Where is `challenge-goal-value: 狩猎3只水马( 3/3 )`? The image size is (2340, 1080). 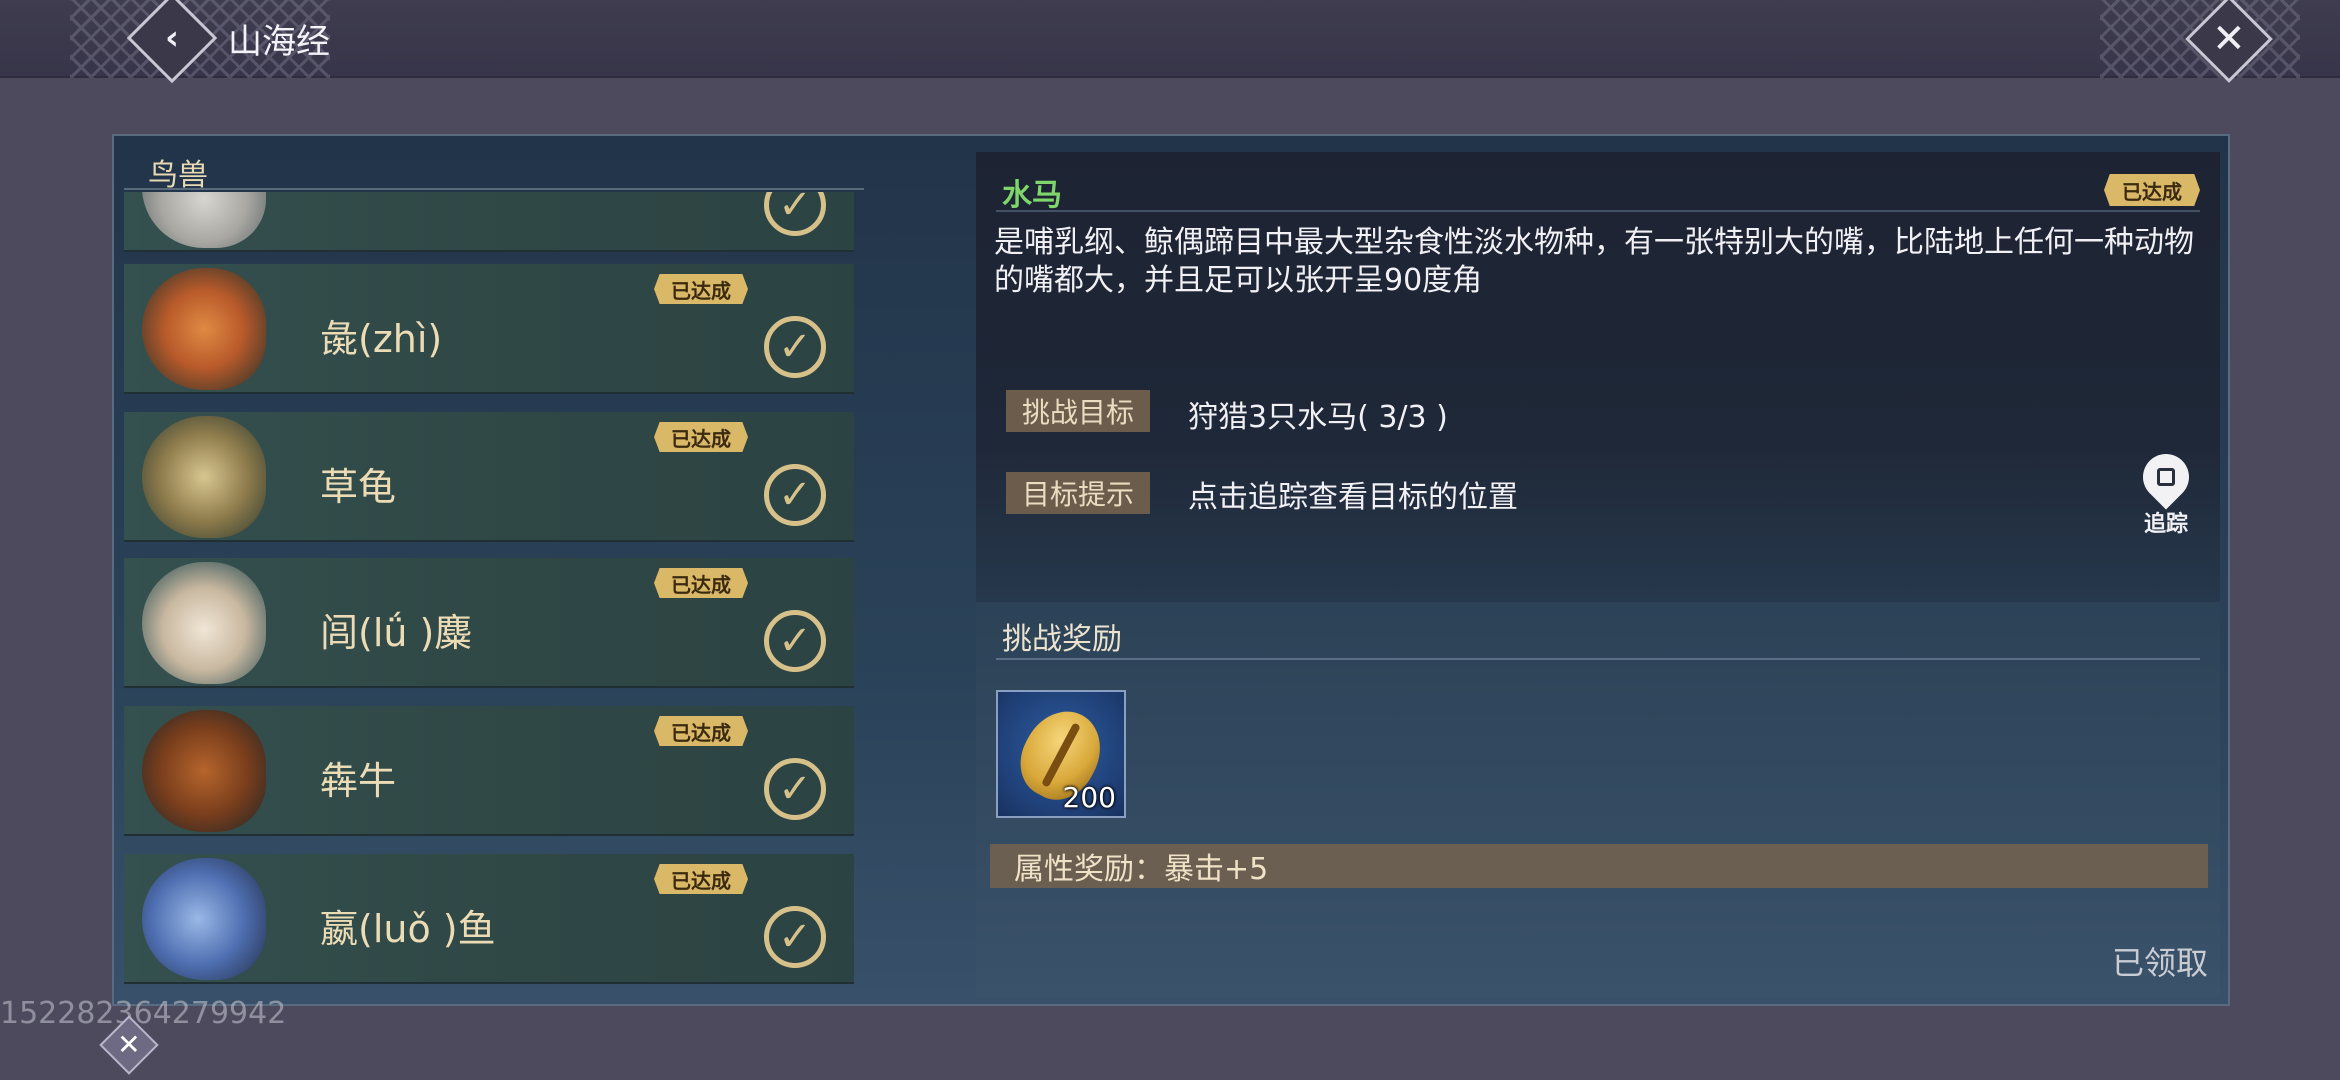 challenge-goal-value: 狩猎3只水马( 3/3 ) is located at coordinates (1318, 417).